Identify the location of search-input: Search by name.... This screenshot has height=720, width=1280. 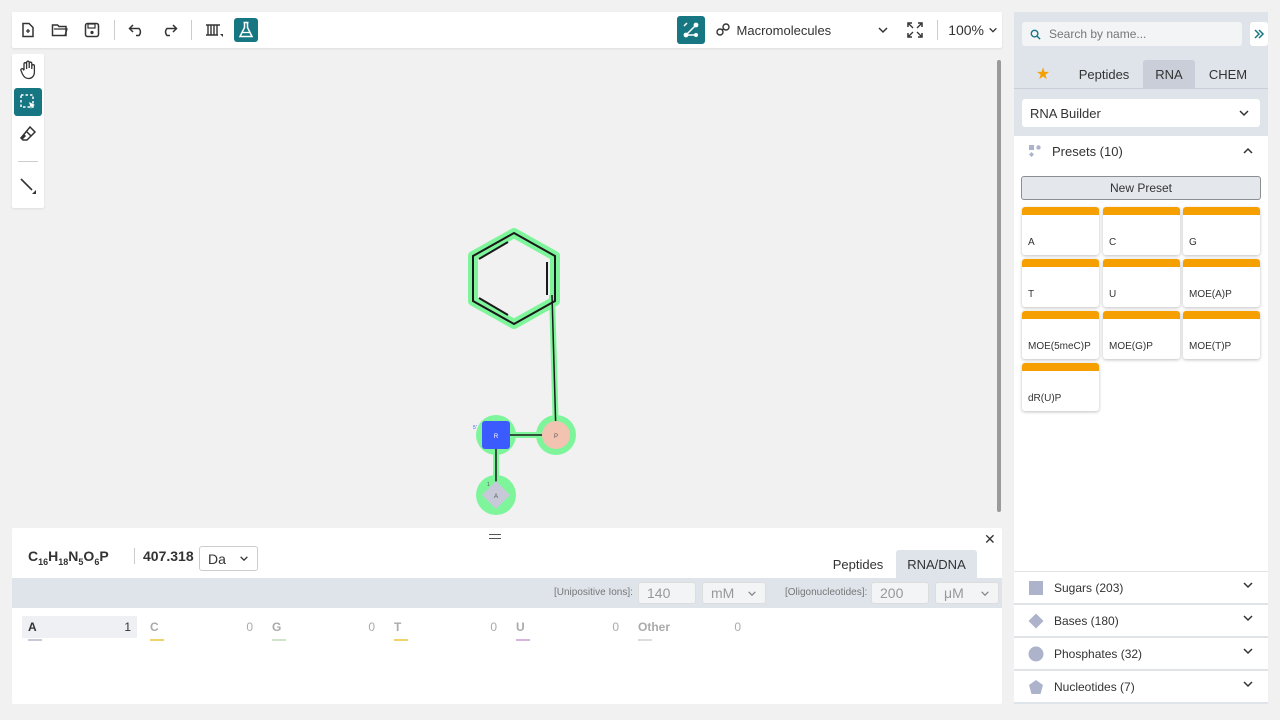
(1132, 34).